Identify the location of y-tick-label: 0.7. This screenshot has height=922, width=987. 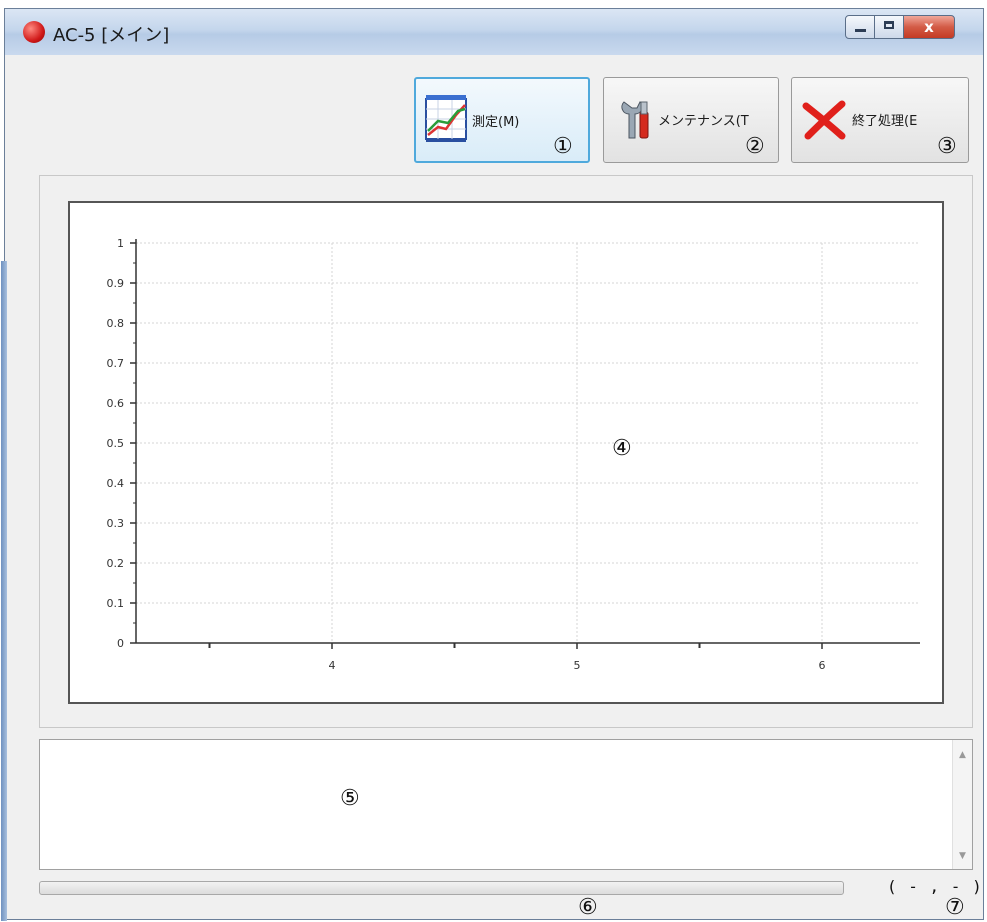
(116, 363).